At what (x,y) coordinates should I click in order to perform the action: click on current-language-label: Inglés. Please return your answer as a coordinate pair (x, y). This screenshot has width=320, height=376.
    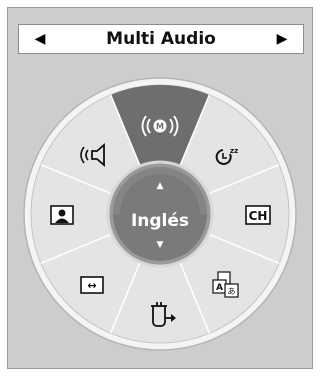
    Looking at the image, I should click on (160, 221).